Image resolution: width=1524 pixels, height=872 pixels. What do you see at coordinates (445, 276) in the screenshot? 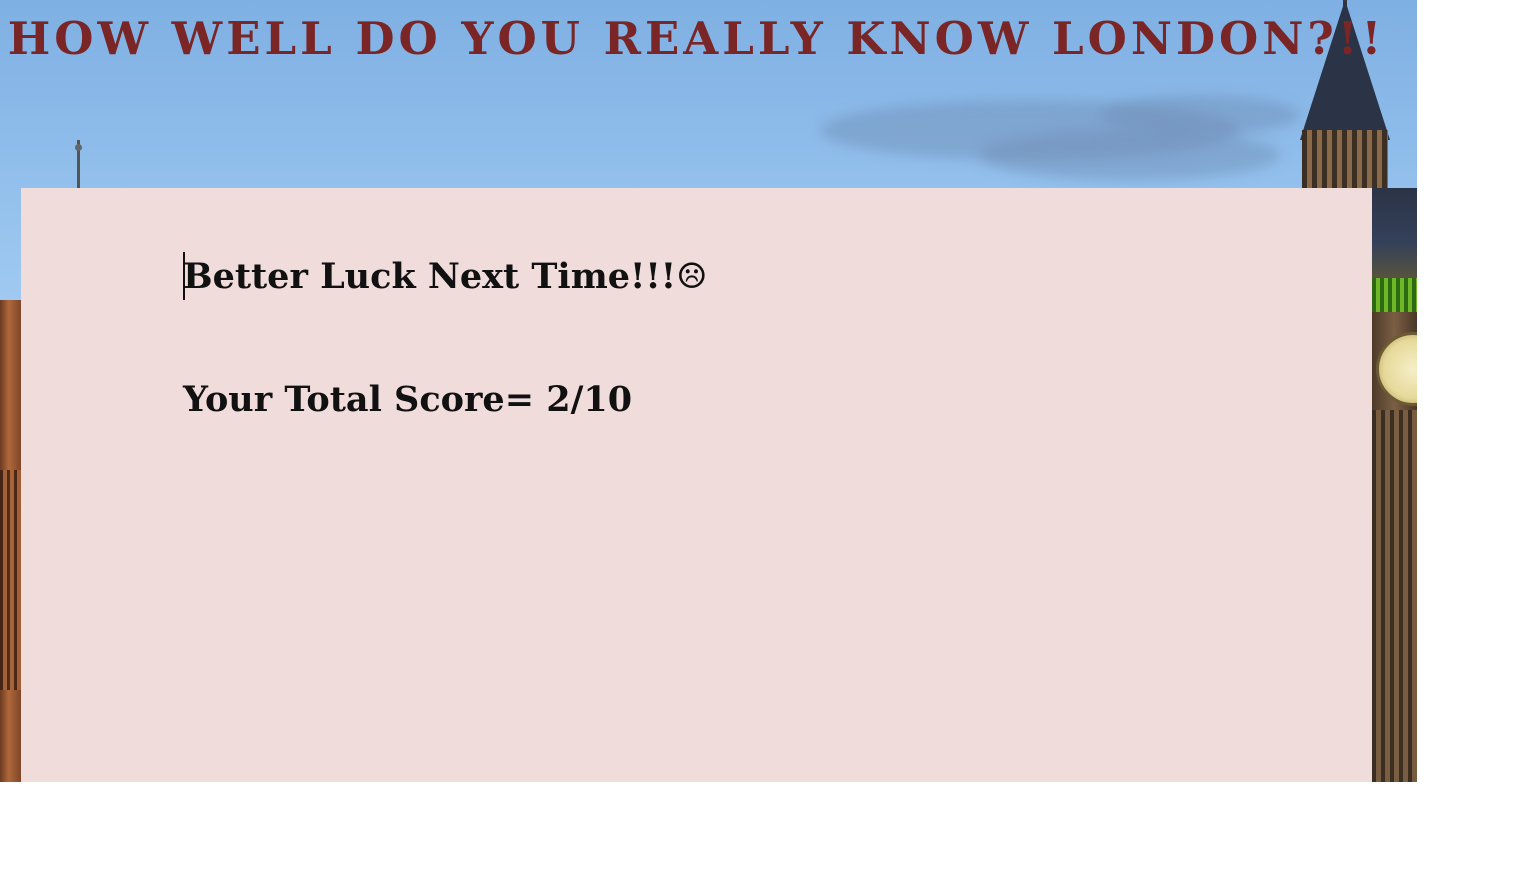
I see `result-message: Better Luck Next Time!!!☹` at bounding box center [445, 276].